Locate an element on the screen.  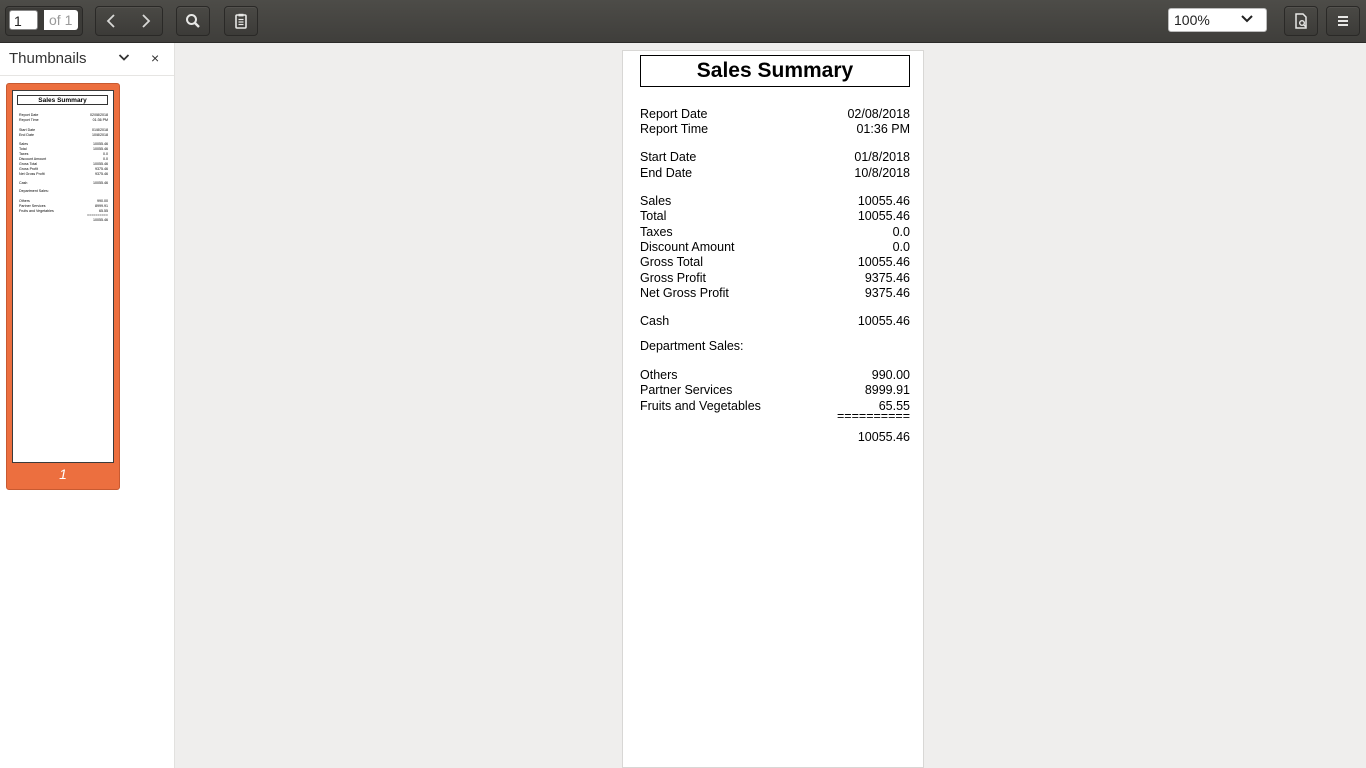
thumbnail-row: Cash 10055.46 is located at coordinates (63, 183).